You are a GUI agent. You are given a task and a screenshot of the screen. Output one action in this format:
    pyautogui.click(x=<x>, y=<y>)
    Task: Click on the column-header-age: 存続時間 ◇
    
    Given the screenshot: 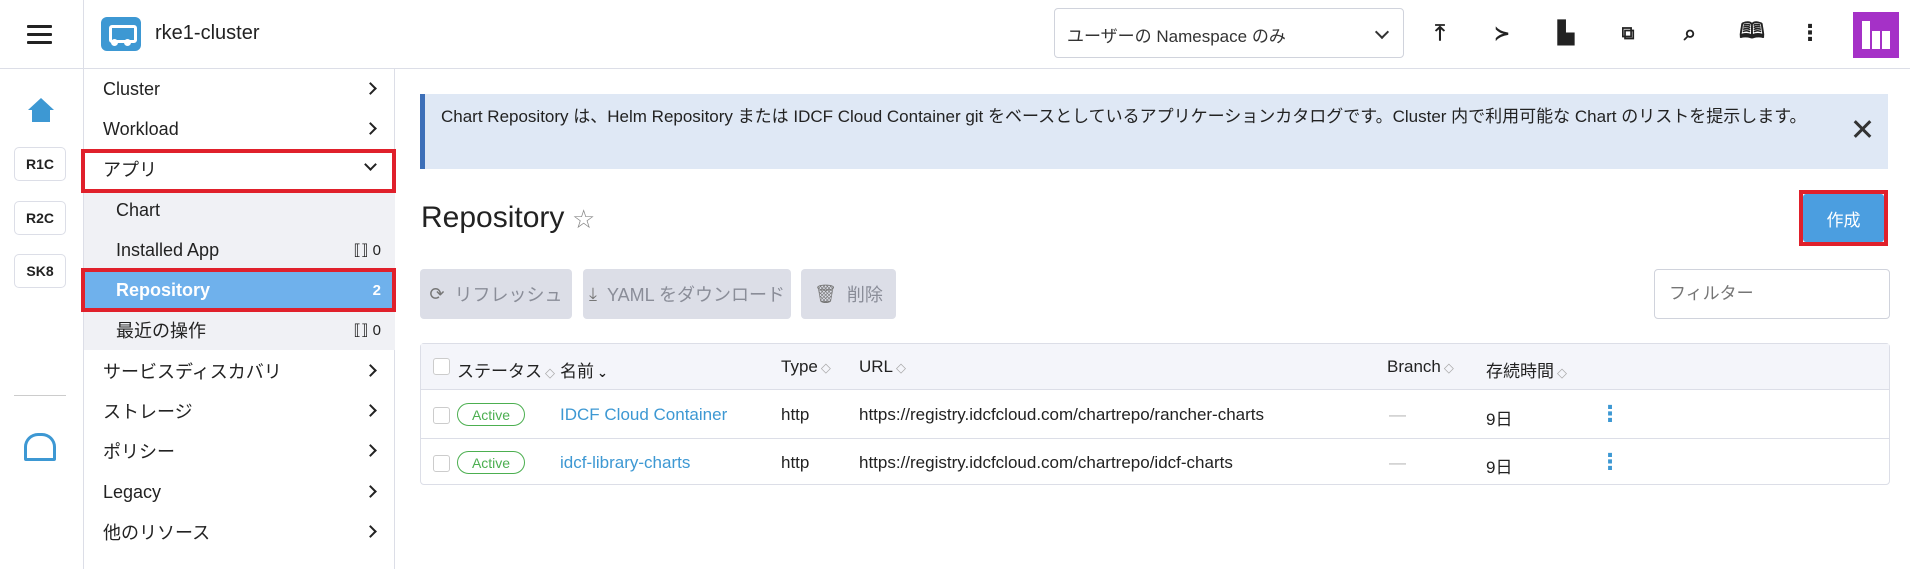 What is the action you would take?
    pyautogui.click(x=1526, y=369)
    